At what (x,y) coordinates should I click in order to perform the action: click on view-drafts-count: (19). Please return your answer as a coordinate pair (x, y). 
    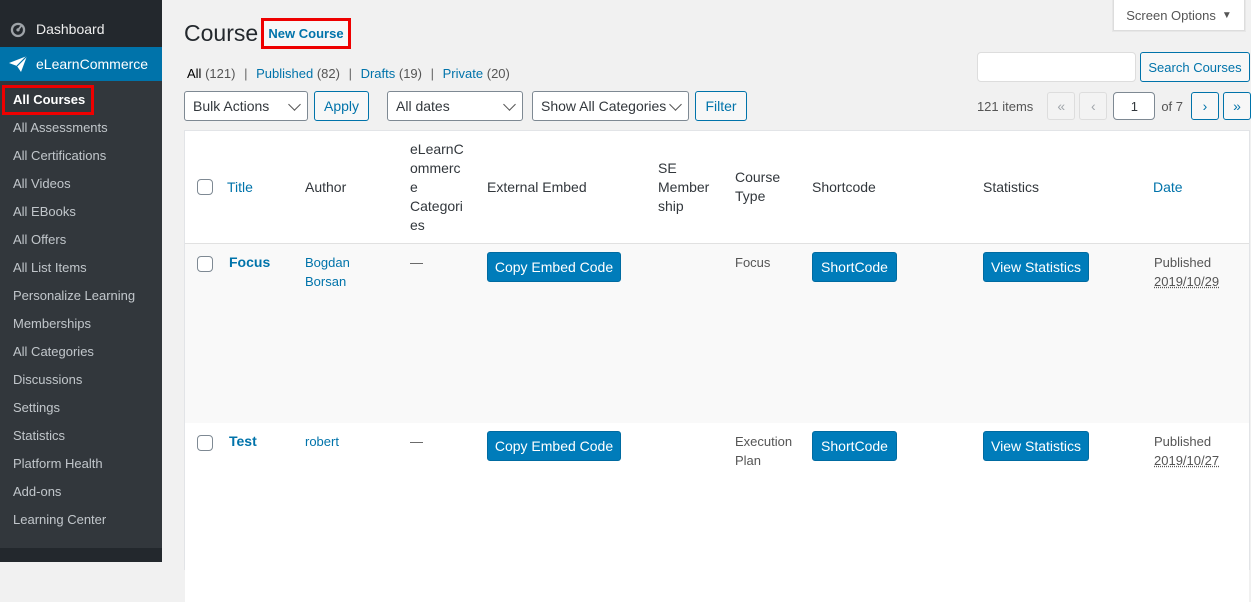
    Looking at the image, I should click on (410, 73).